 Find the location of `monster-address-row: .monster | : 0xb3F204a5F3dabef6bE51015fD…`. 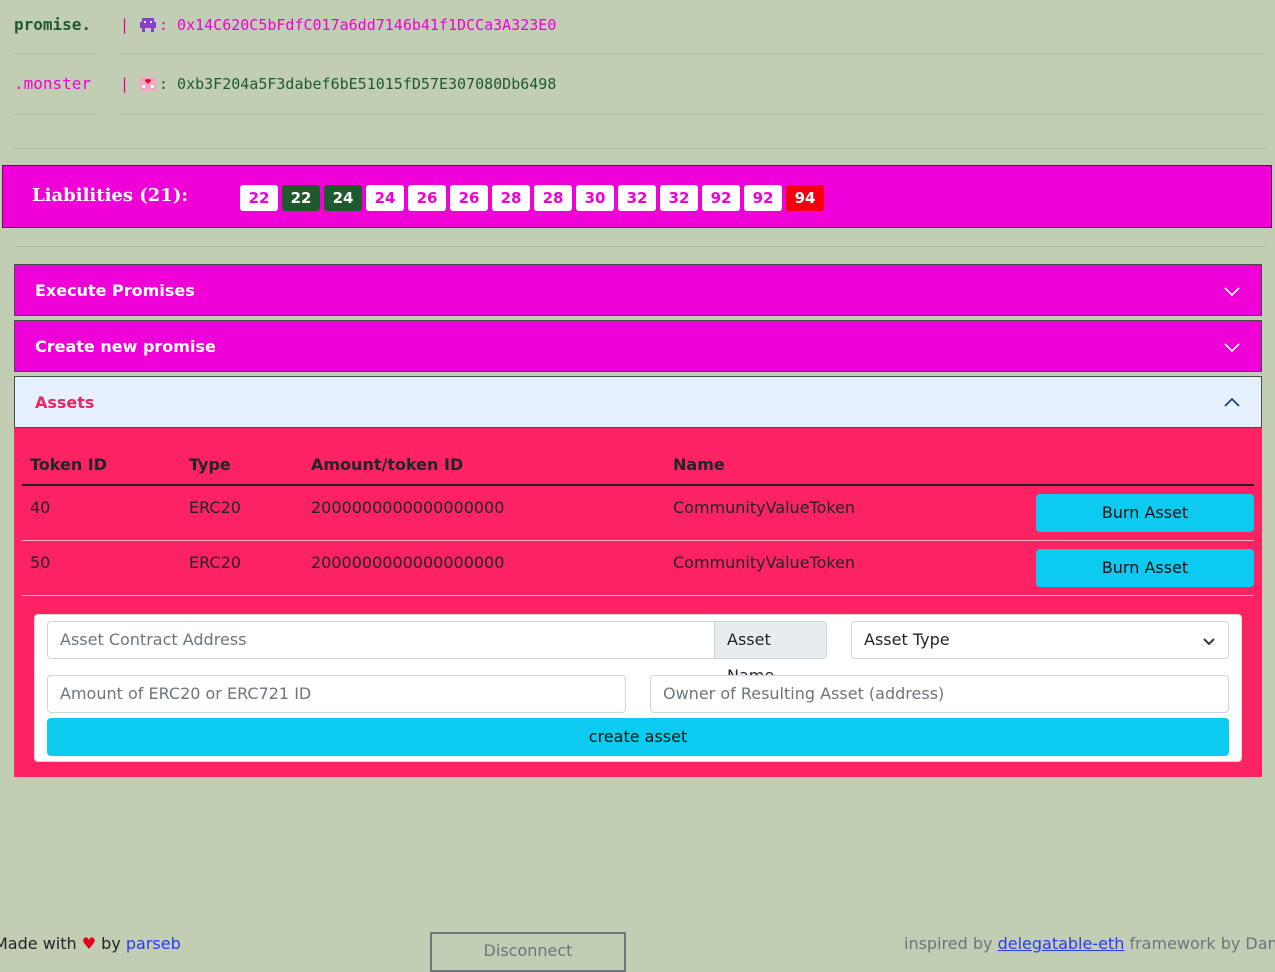

monster-address-row: .monster | : 0xb3F204a5F3dabef6bE51015fD… is located at coordinates (637, 84).